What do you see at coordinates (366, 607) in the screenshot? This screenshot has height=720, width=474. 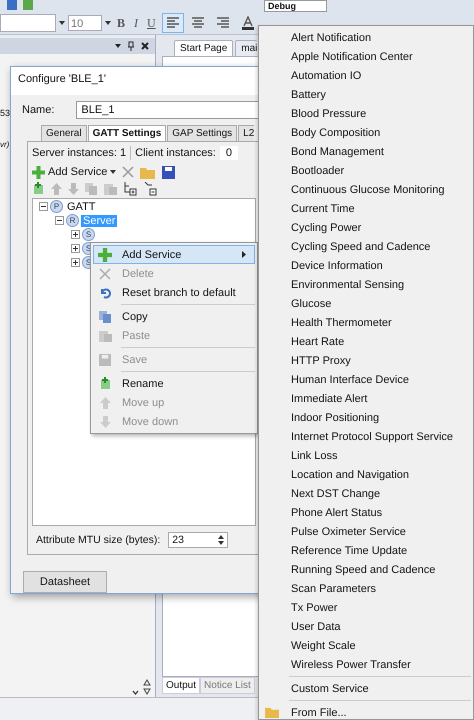 I see `menu-item: Tx Power` at bounding box center [366, 607].